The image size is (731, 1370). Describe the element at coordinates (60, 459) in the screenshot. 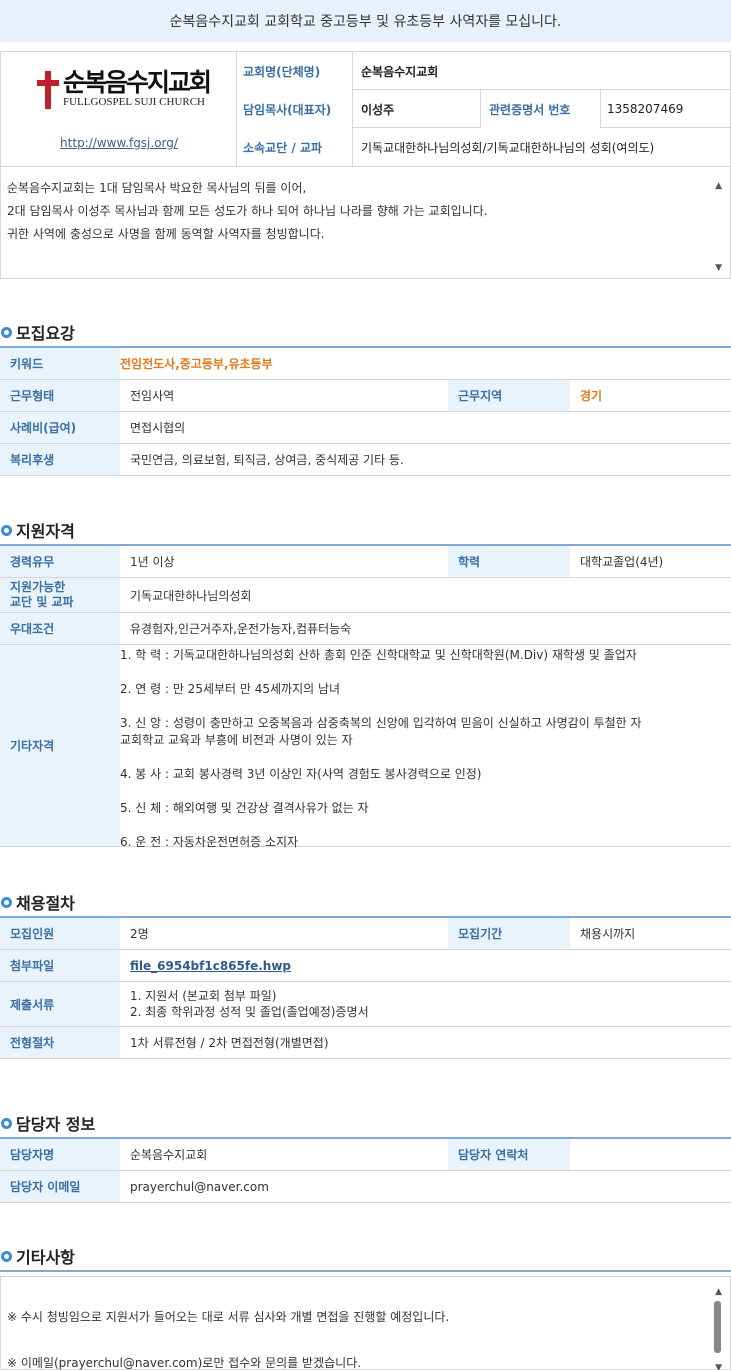

I see `label-welfare: 복리후생` at that location.